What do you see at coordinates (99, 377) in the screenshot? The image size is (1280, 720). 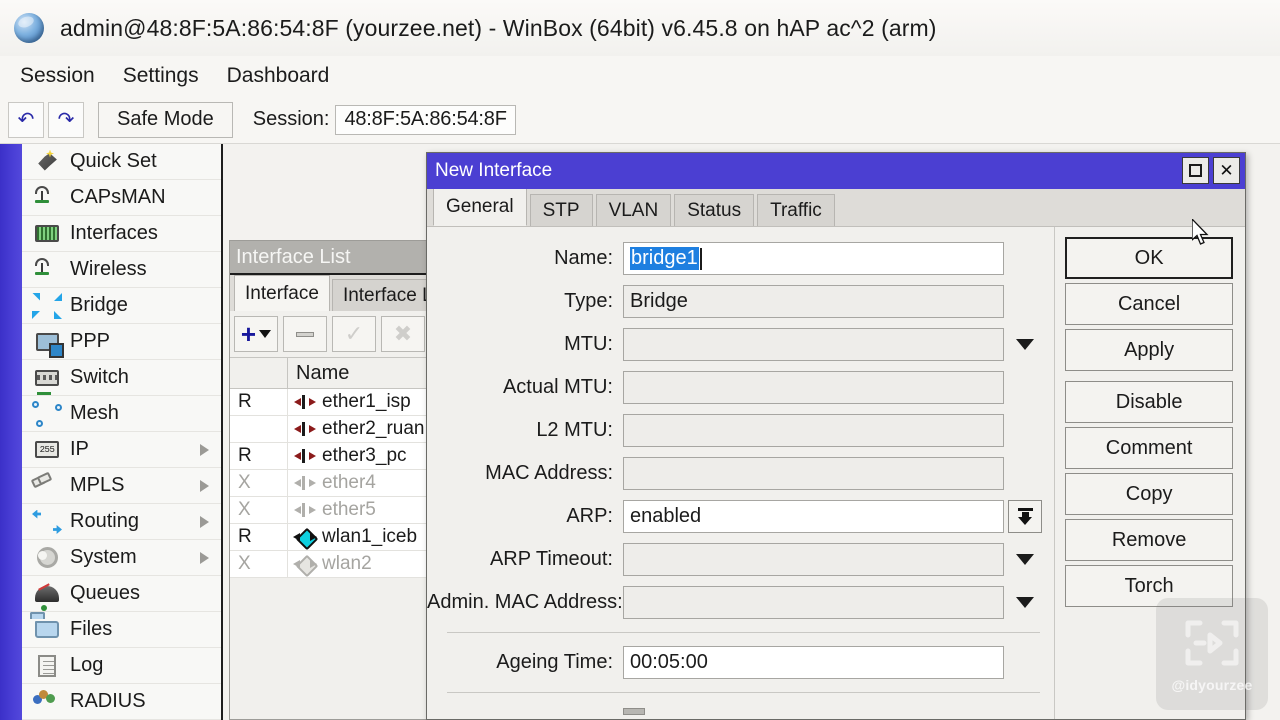 I see `sidebar-item-label: Switch` at bounding box center [99, 377].